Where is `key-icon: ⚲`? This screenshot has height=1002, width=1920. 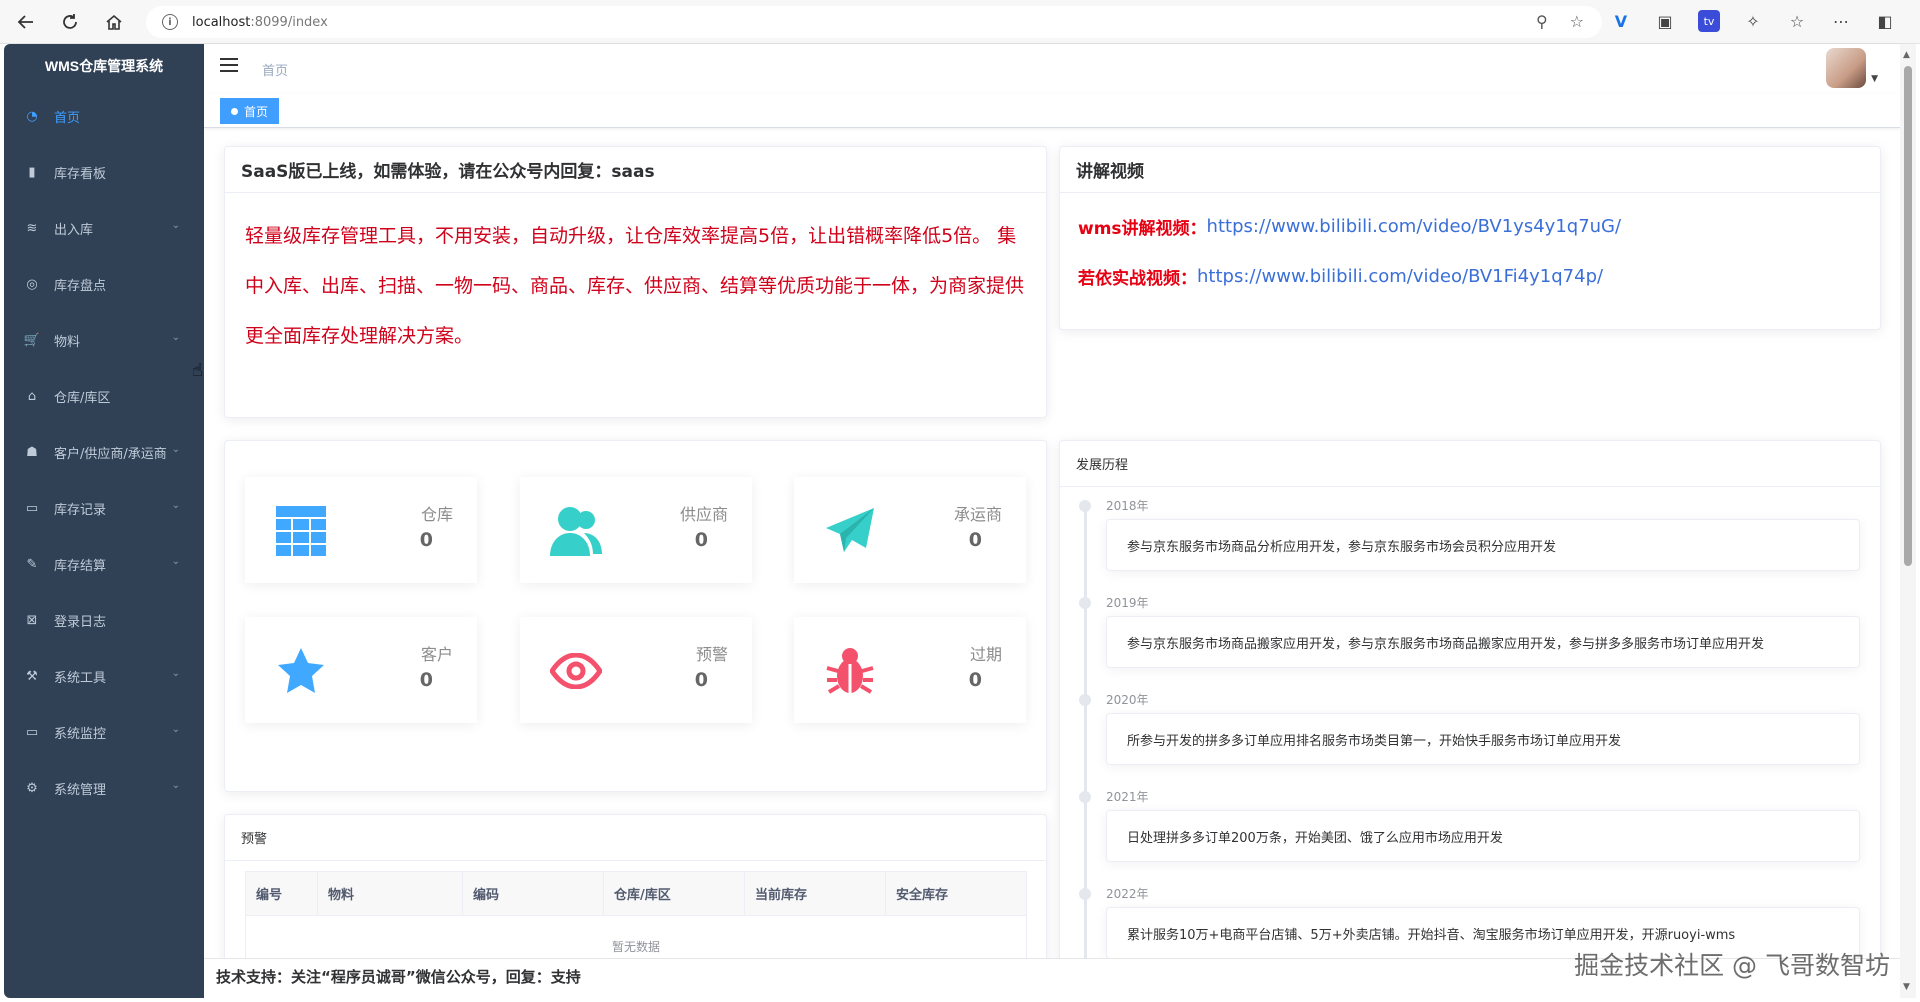
key-icon: ⚲ is located at coordinates (1542, 21).